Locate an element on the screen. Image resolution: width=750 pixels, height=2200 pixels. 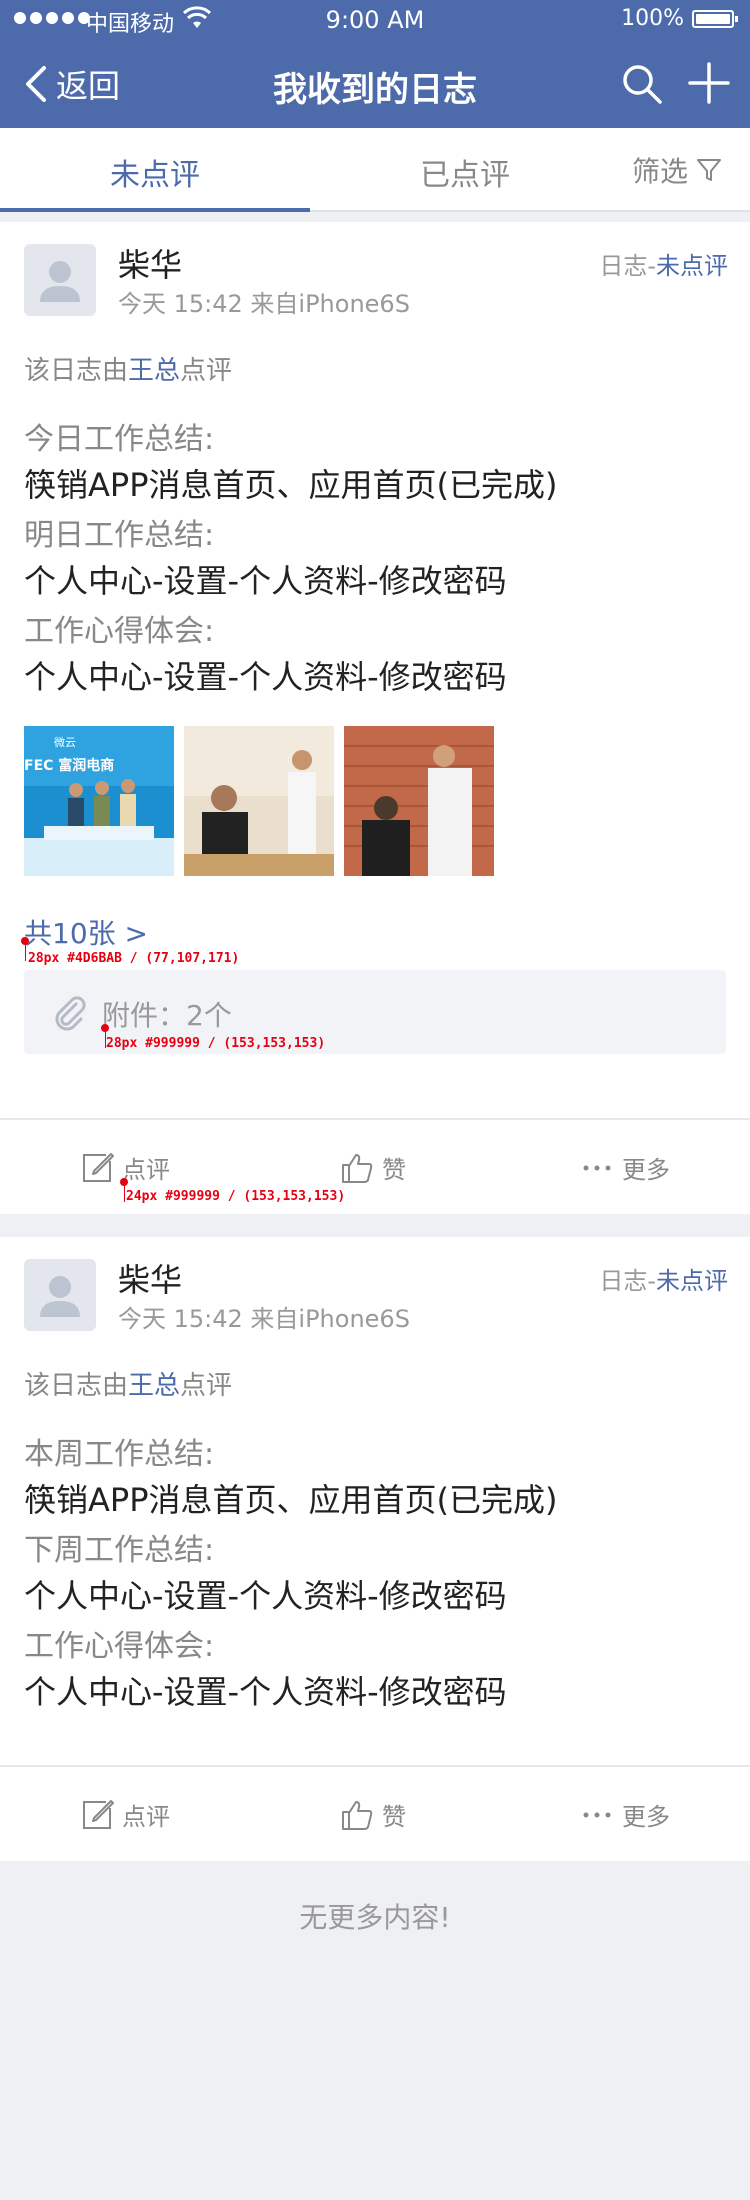
top-bar: 中国移动 9:00 AM 100% 返回 我收到的日志 is located at coordinates (375, 64).